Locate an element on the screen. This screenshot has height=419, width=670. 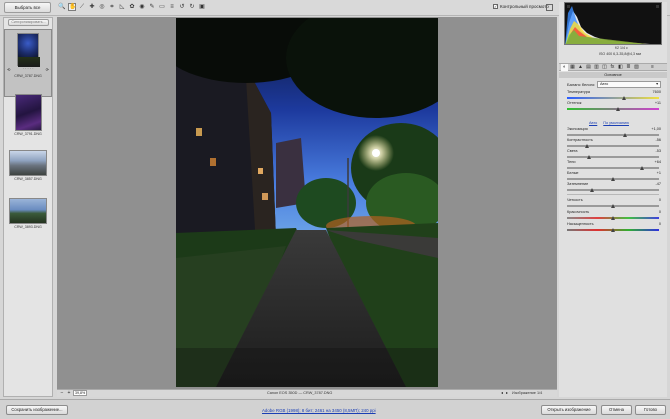
zoom-icon: 🔍 is located at coordinates (62, 7).